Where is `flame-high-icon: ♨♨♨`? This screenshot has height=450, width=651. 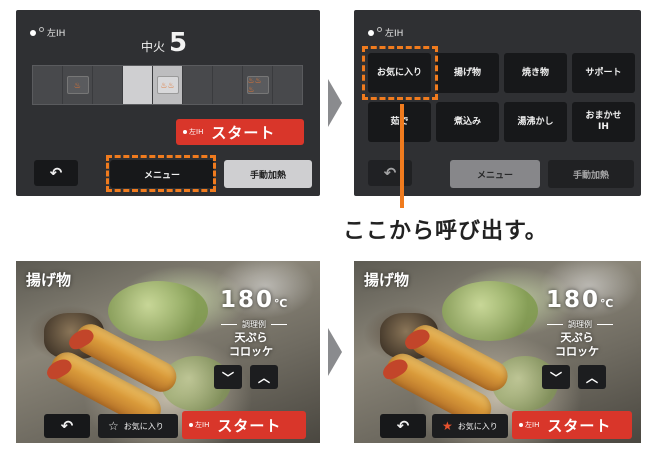 flame-high-icon: ♨♨♨ is located at coordinates (257, 85).